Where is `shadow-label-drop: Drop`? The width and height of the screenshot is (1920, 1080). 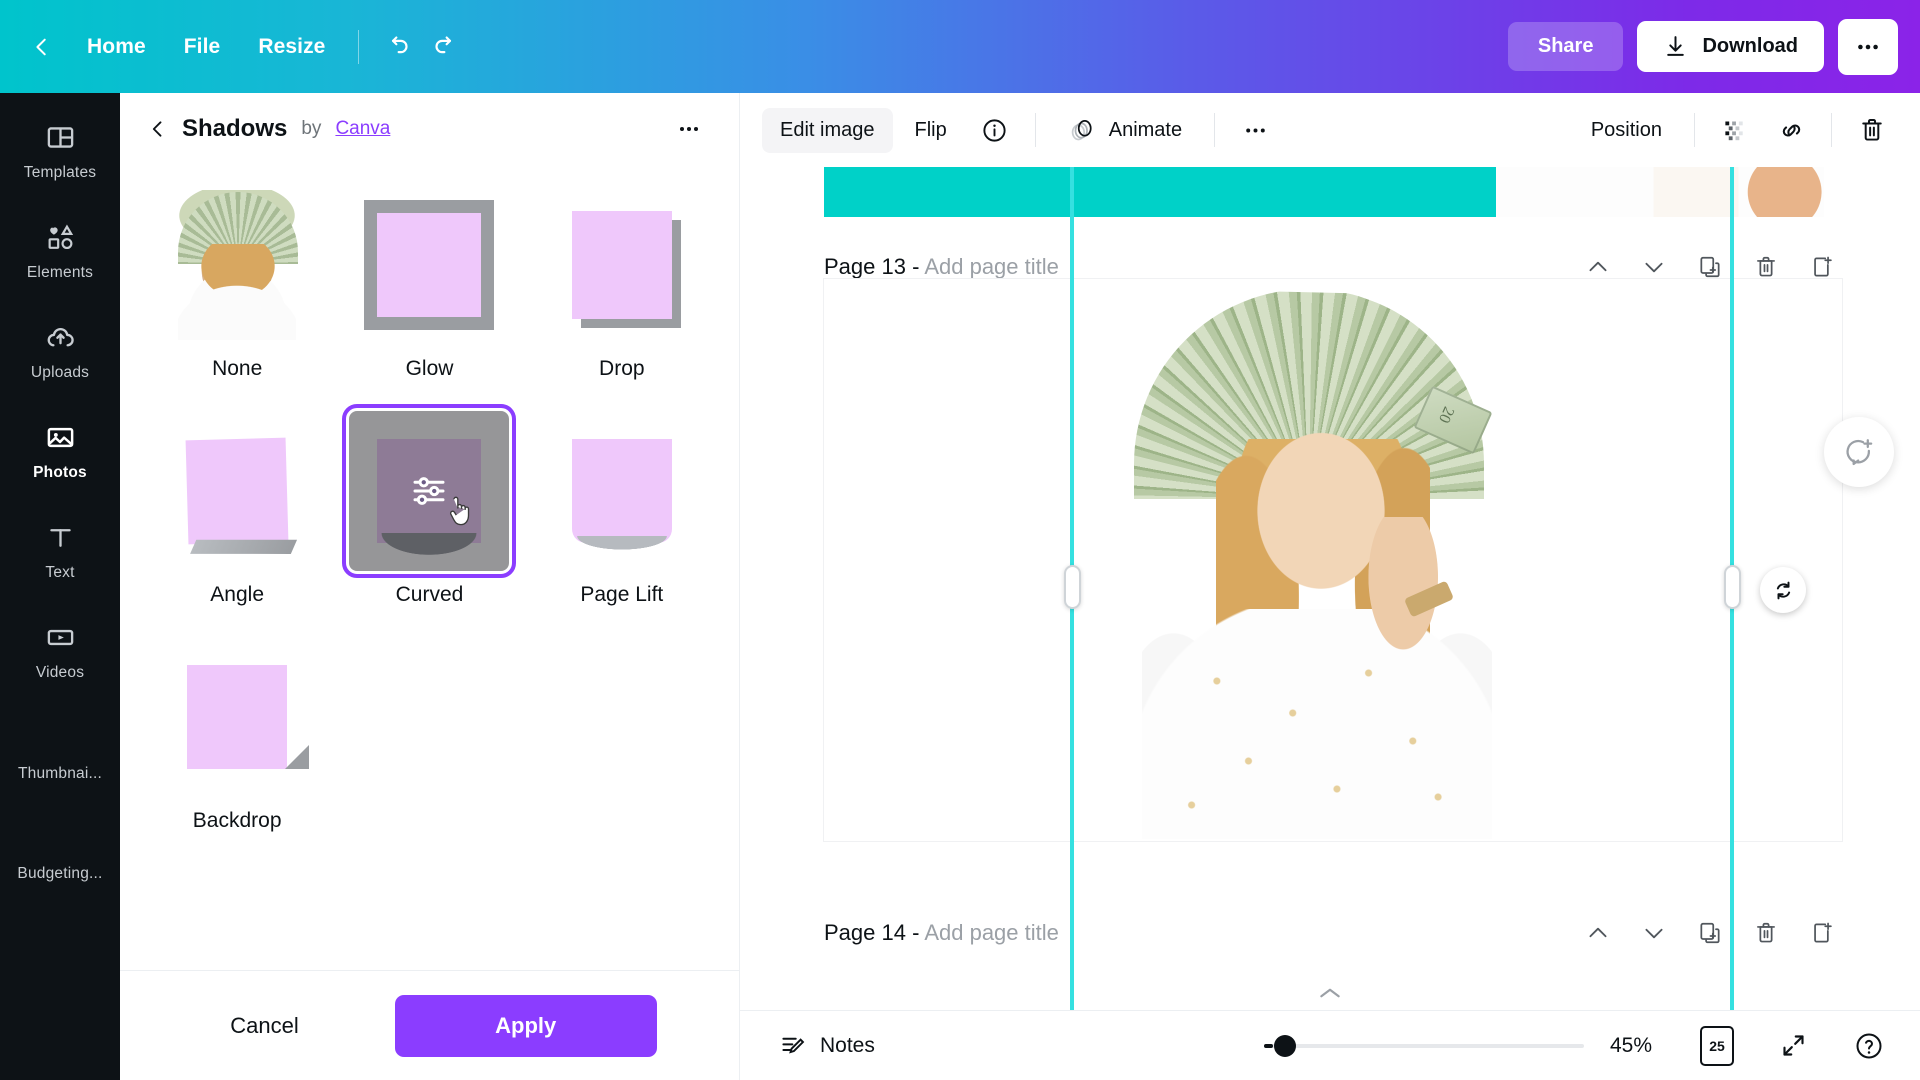
shadow-label-drop: Drop is located at coordinates (622, 368).